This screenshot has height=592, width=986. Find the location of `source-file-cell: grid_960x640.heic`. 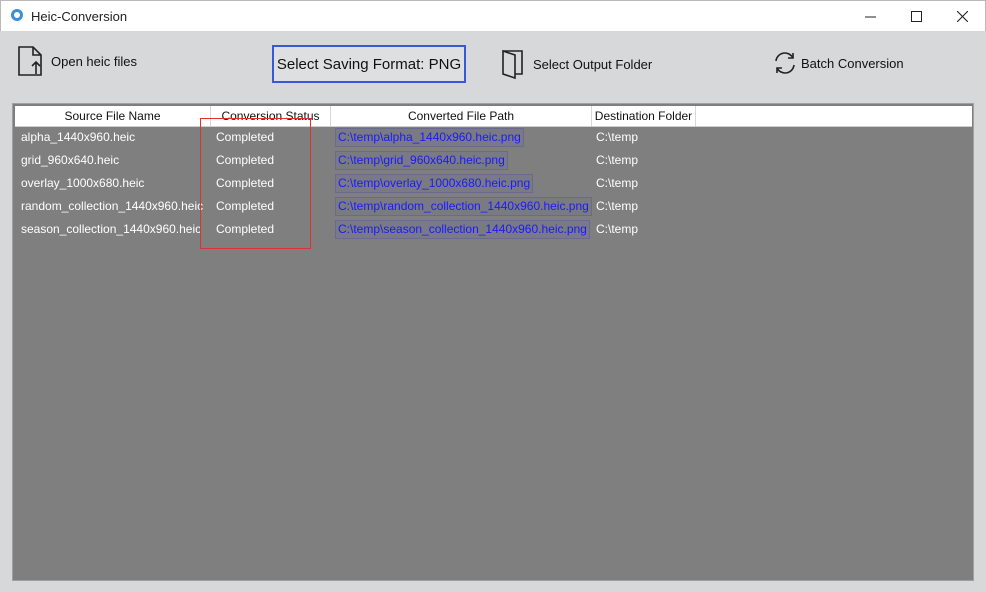

source-file-cell: grid_960x640.heic is located at coordinates (70, 160).